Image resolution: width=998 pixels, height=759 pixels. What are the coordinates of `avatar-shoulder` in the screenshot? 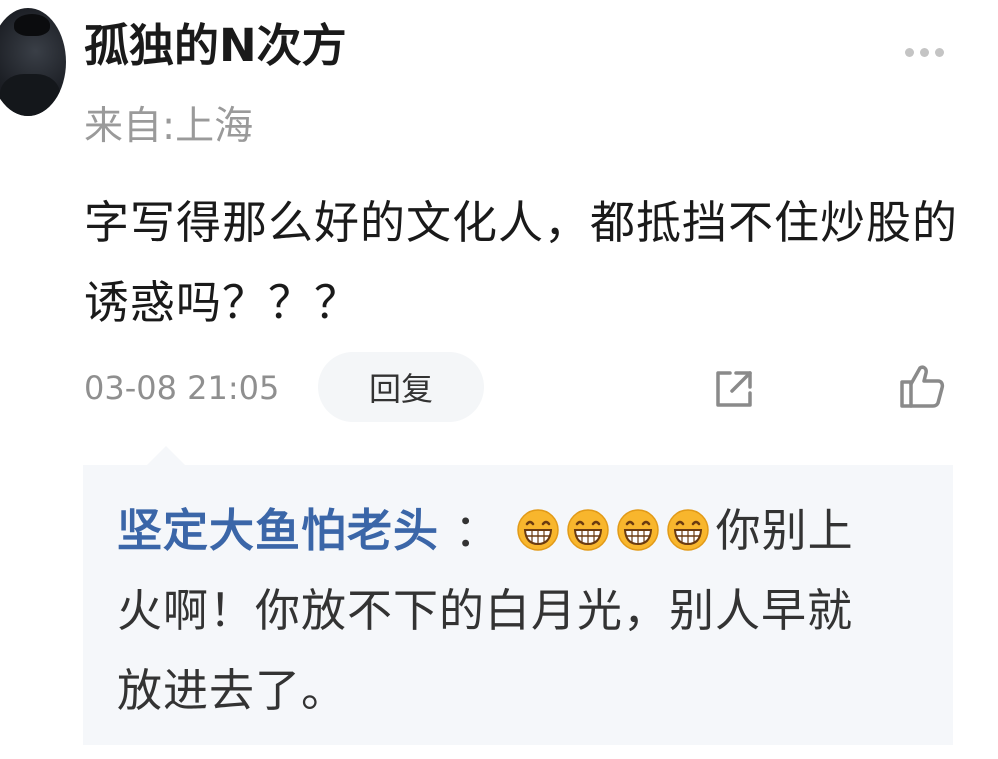 It's located at (30, 95).